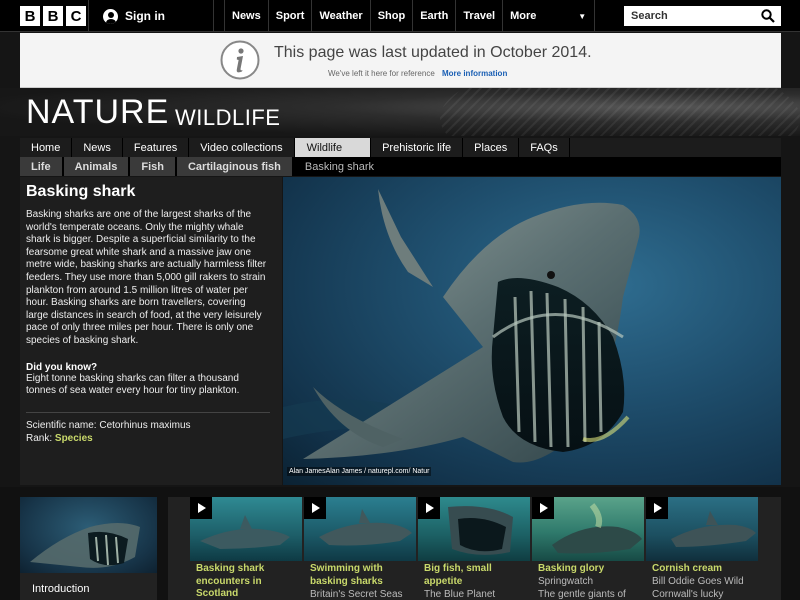 This screenshot has height=600, width=800. I want to click on site-title: NATURE, so click(97, 112).